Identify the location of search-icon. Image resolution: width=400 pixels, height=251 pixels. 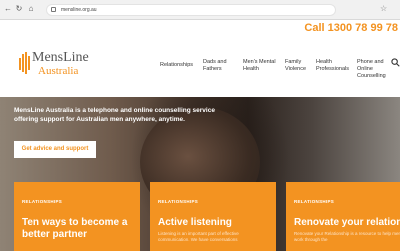
(395, 62).